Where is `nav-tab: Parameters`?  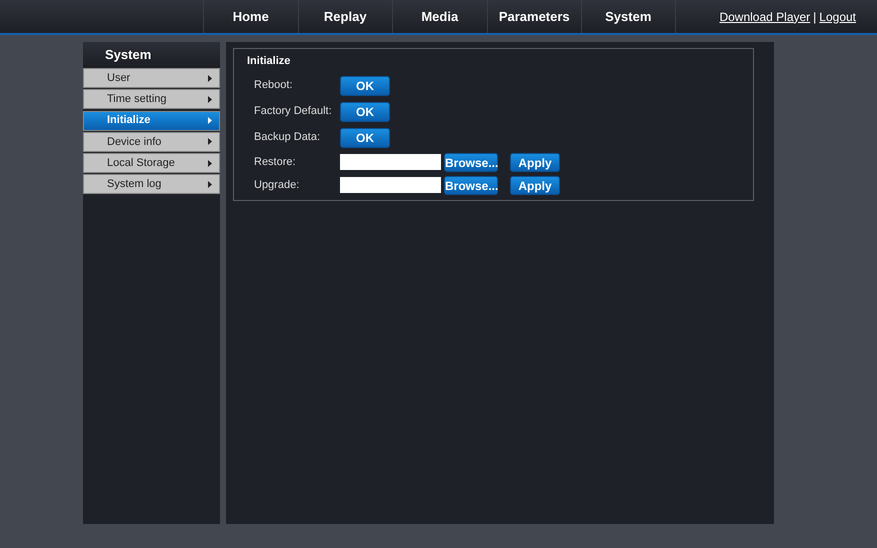
nav-tab: Parameters is located at coordinates (533, 16).